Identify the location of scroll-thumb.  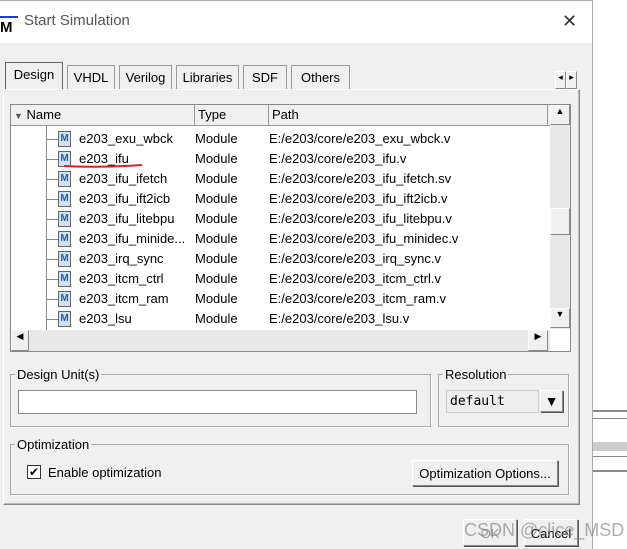
(560, 221).